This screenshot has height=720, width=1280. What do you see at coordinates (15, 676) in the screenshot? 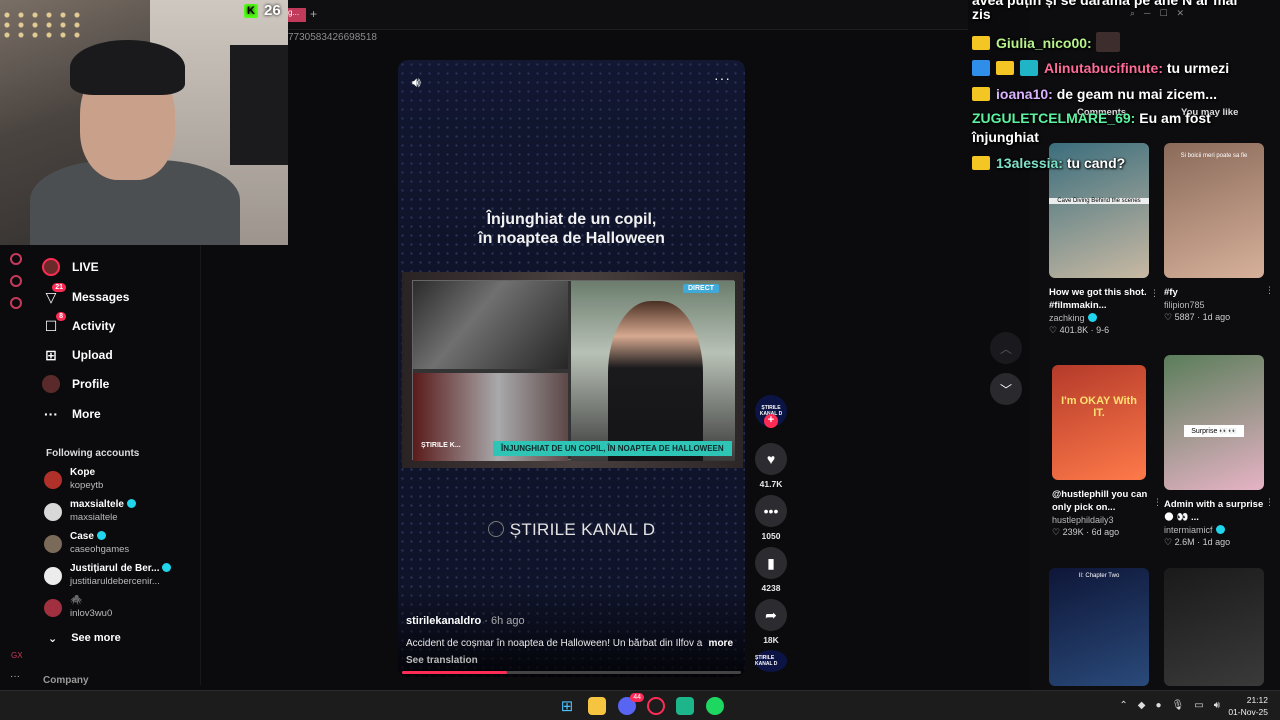
I see `rail-more-icon: ···` at bounding box center [15, 676].